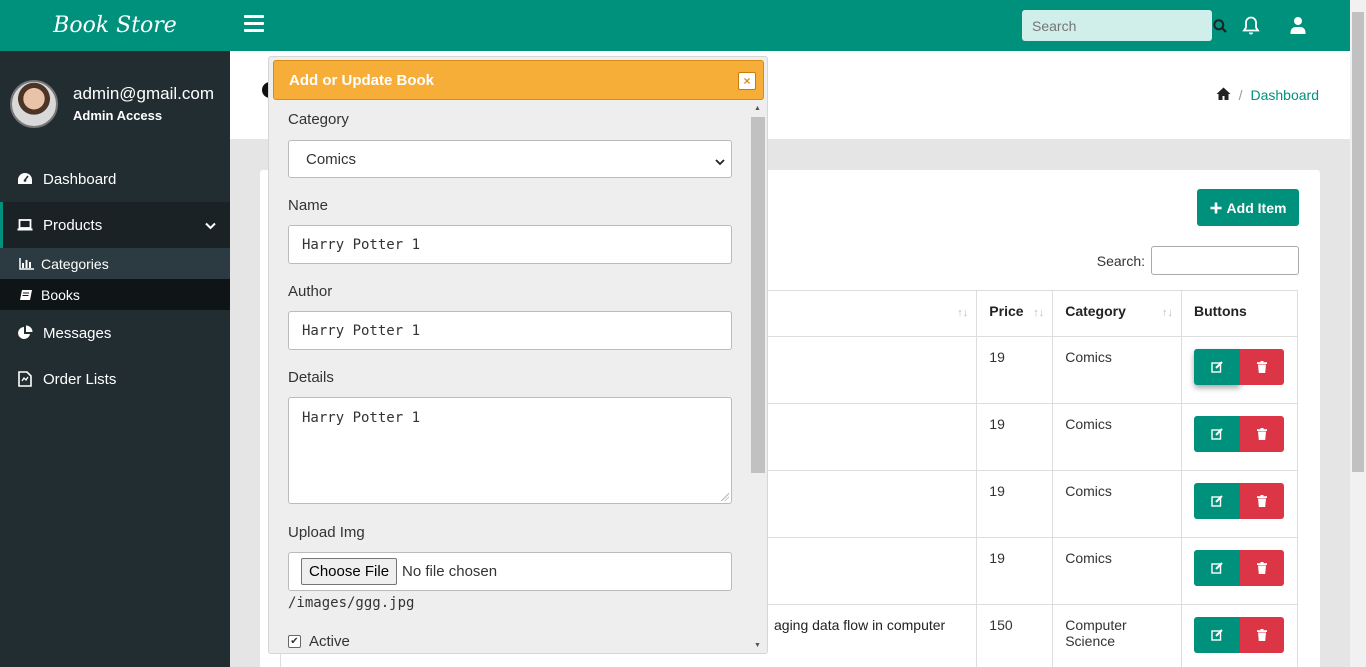 The height and width of the screenshot is (667, 1366). I want to click on sidebar-item-order-lists: Order Lists, so click(115, 379).